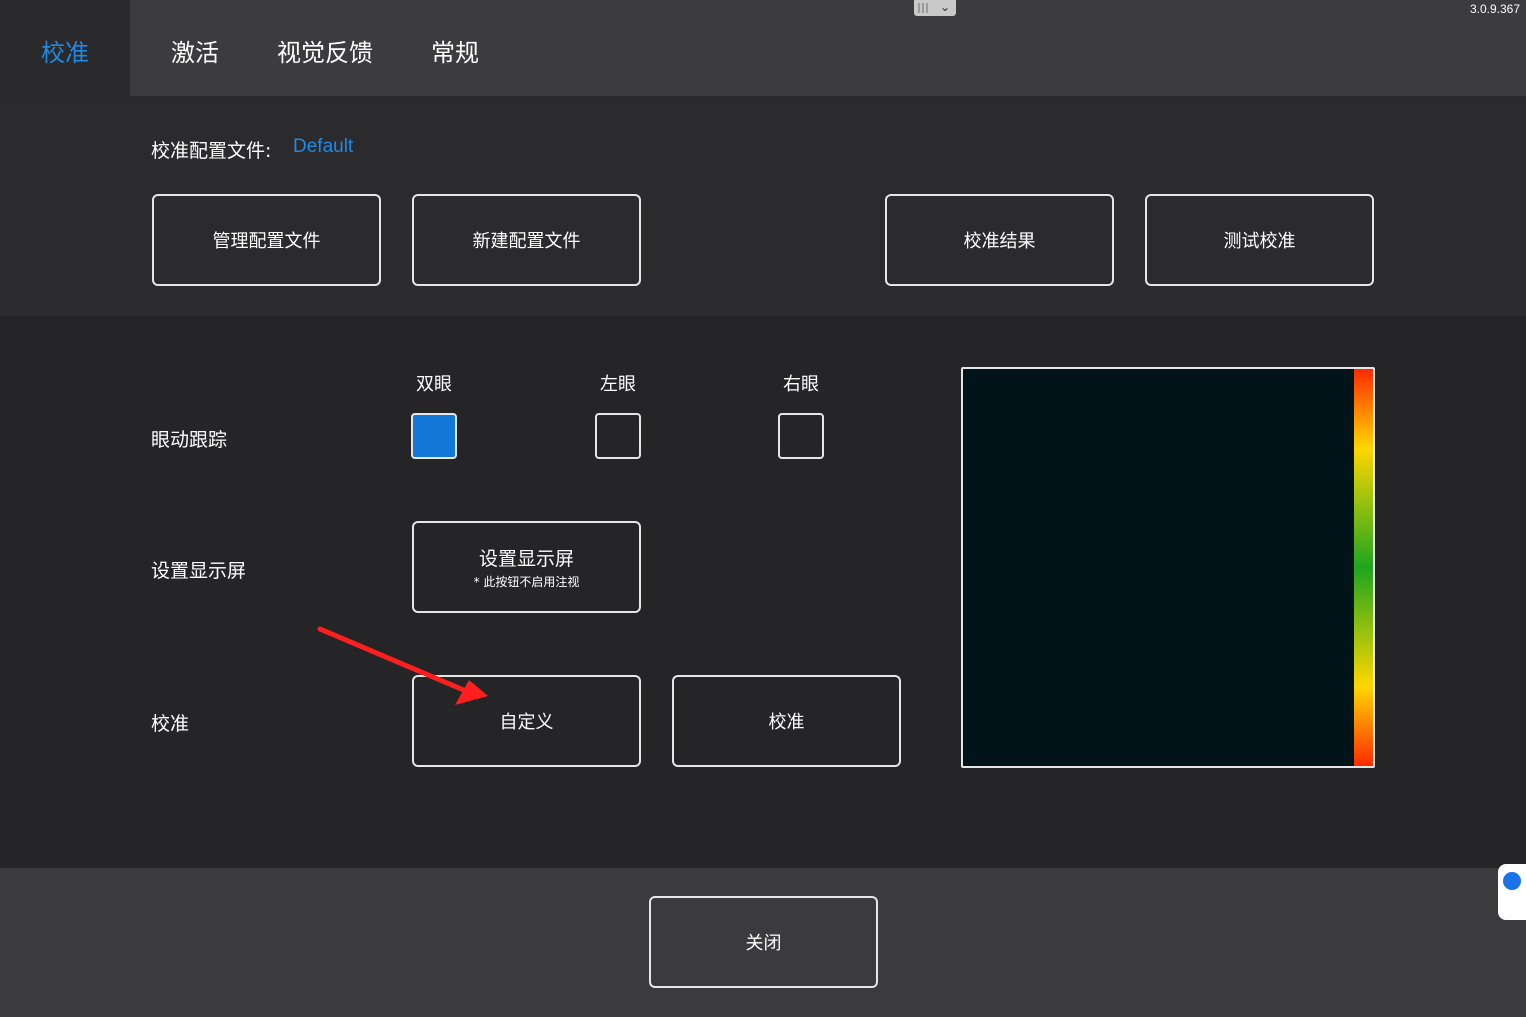 This screenshot has width=1526, height=1017. What do you see at coordinates (1363, 567) in the screenshot?
I see `signal-strength-meter` at bounding box center [1363, 567].